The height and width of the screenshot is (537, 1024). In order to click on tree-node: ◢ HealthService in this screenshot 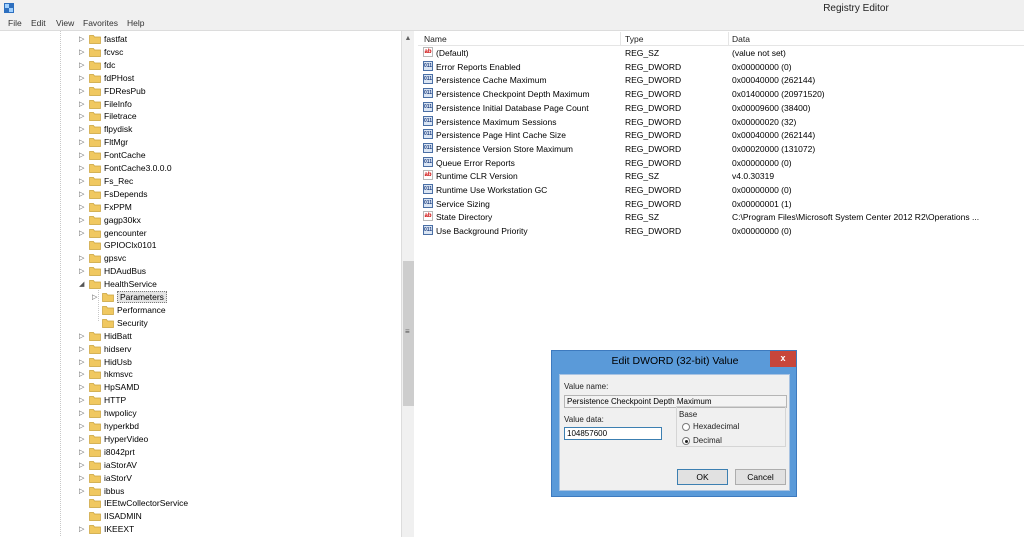, I will do `click(199, 284)`.